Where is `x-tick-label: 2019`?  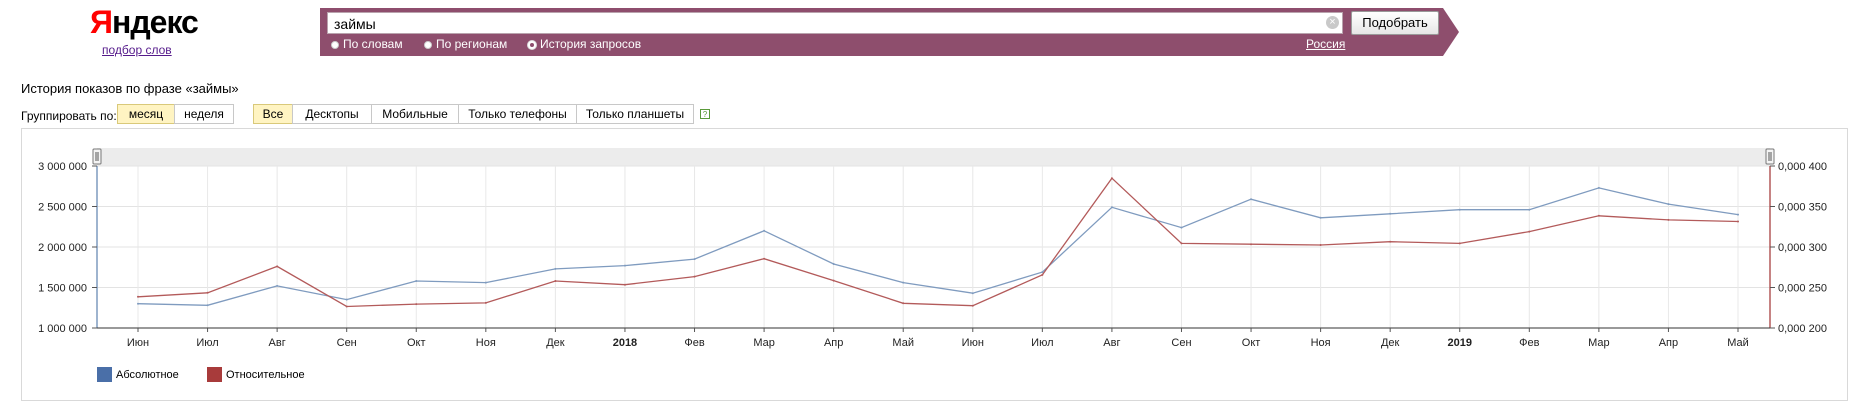
x-tick-label: 2019 is located at coordinates (1459, 343).